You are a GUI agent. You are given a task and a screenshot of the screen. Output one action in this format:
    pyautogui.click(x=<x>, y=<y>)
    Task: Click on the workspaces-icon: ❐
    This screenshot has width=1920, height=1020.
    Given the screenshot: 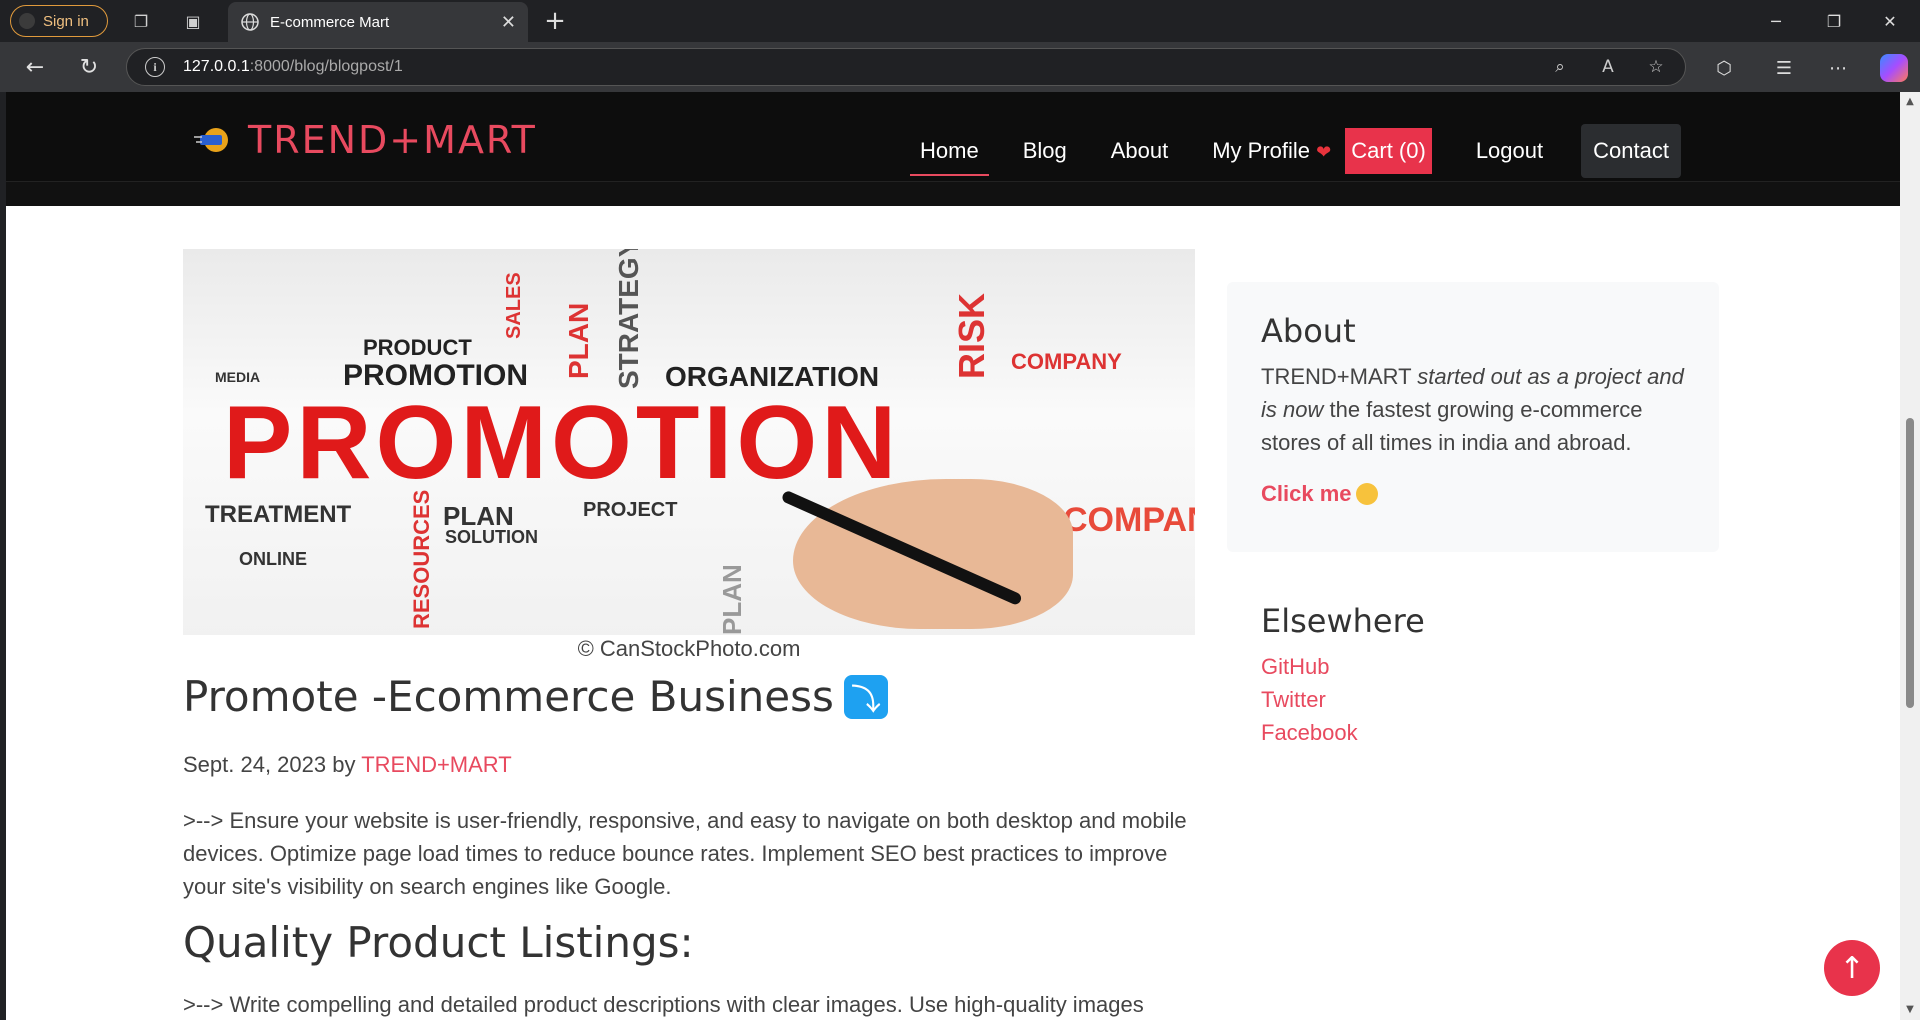 What is the action you would take?
    pyautogui.click(x=141, y=21)
    